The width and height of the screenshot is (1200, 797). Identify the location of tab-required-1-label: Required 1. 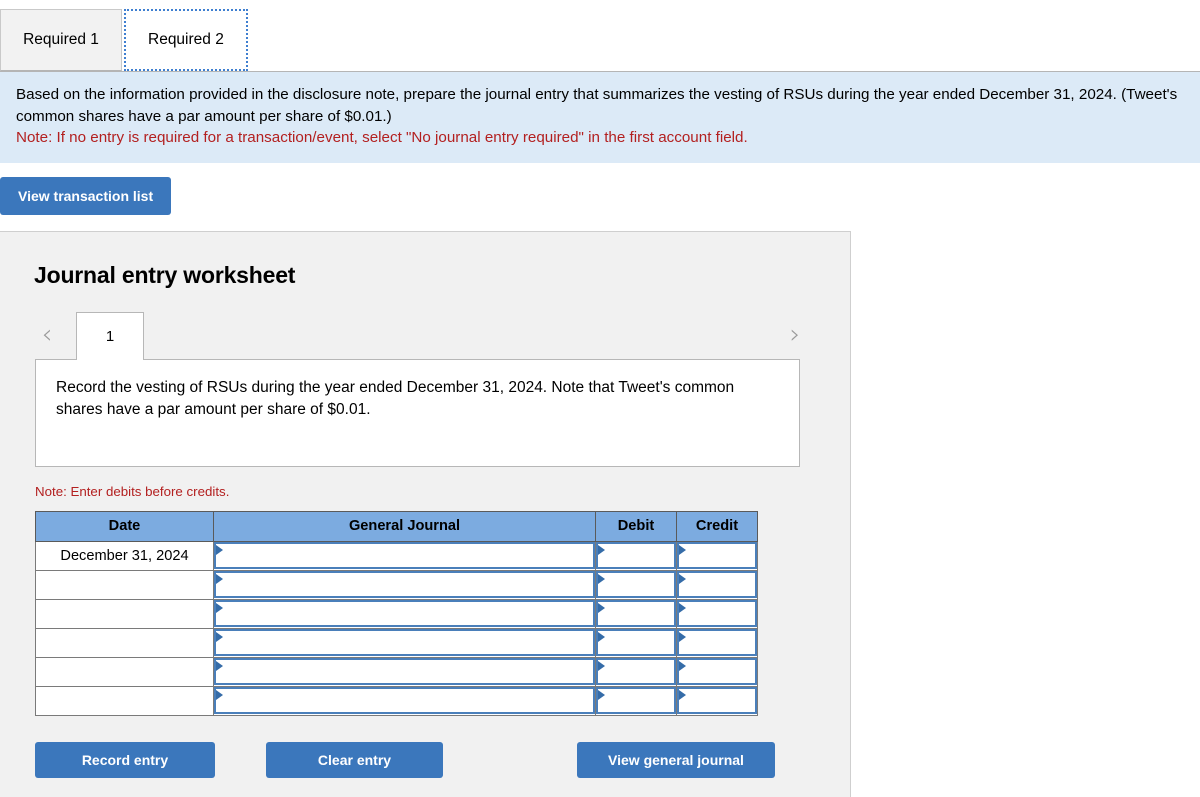
(61, 39).